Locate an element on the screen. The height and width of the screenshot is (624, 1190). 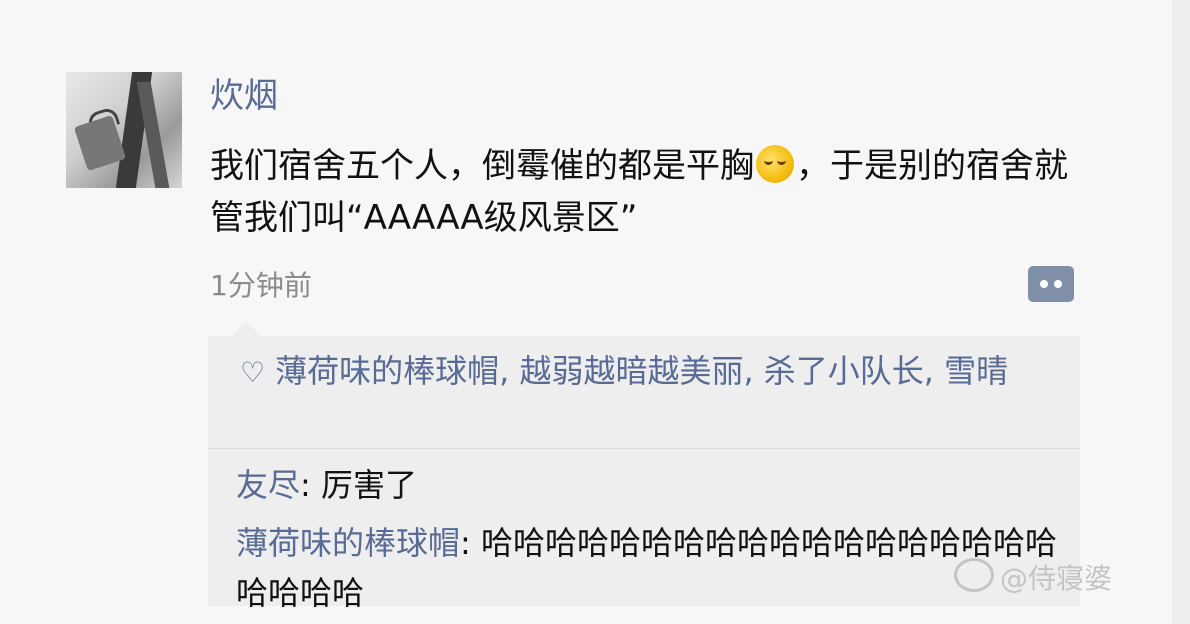
watermark-text: @侍寝婆 is located at coordinates (1056, 578).